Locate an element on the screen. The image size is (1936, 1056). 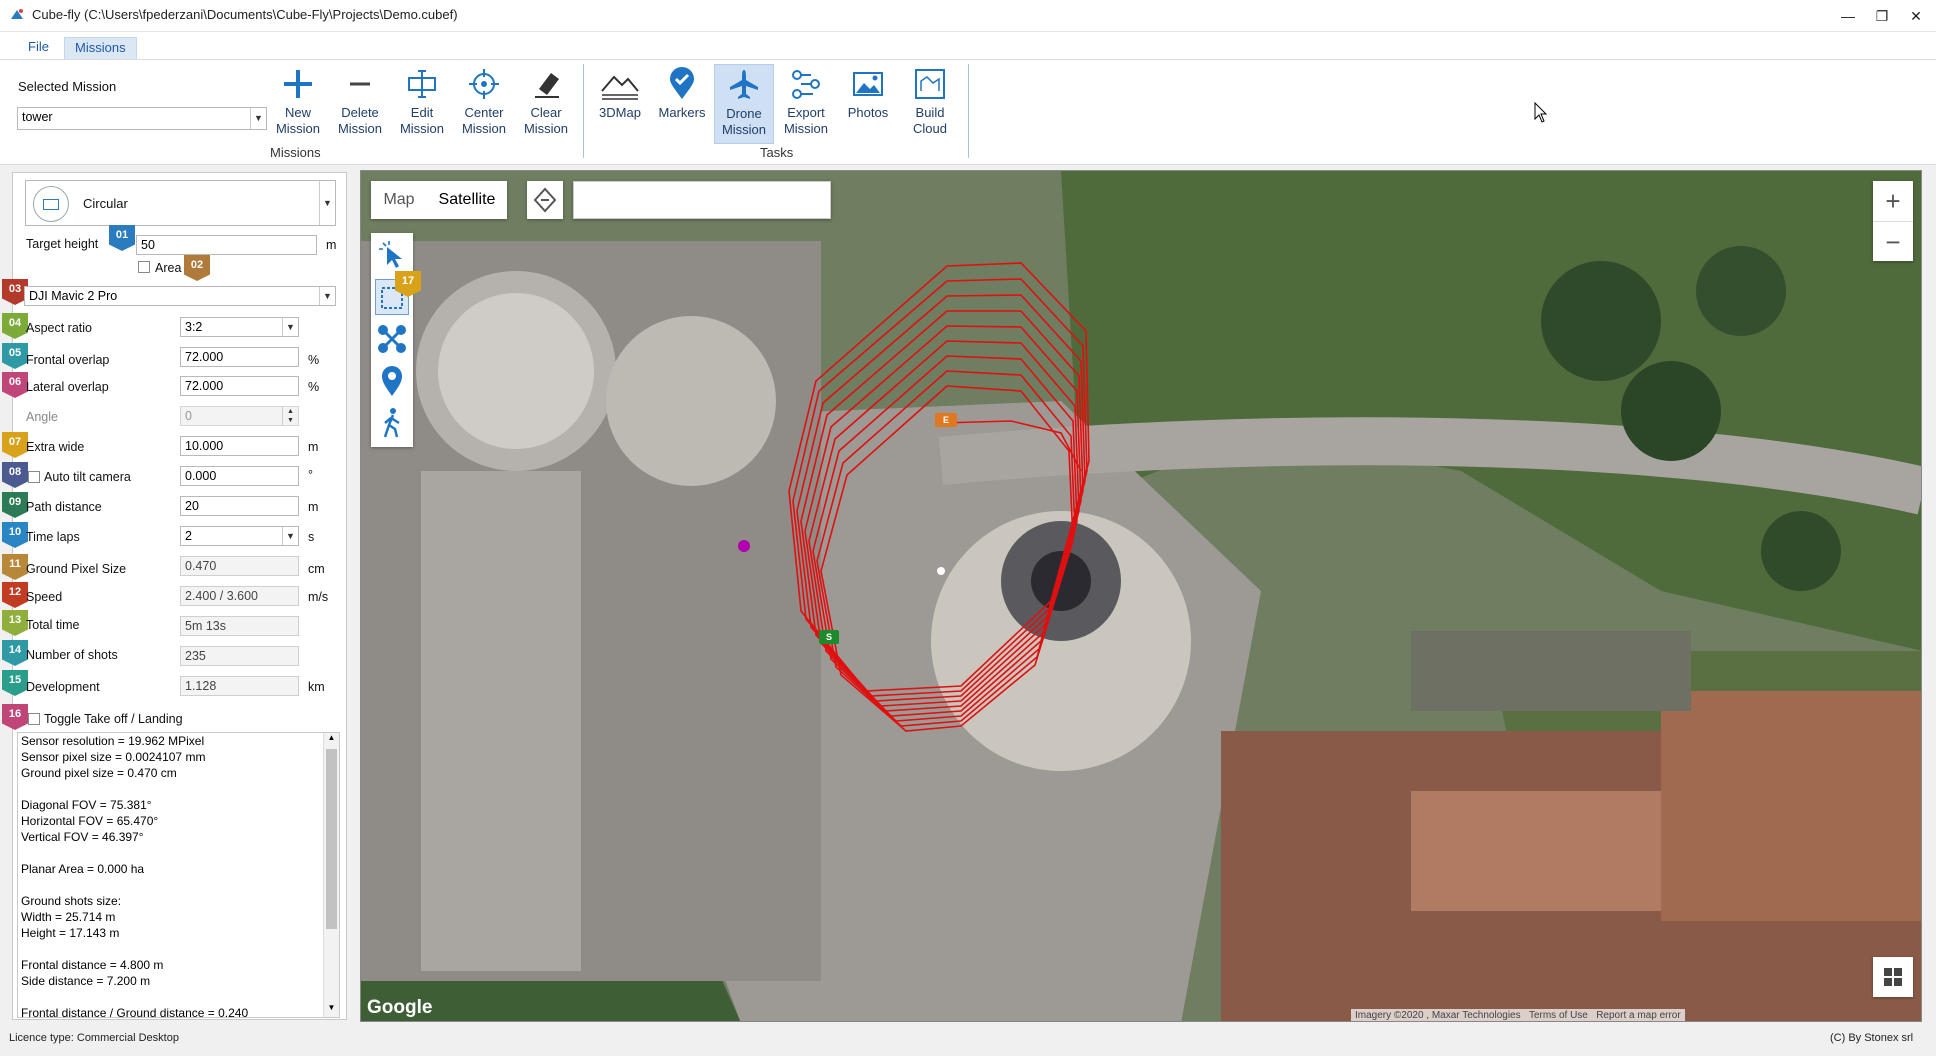
center-mission-label1: Center is located at coordinates (484, 112).